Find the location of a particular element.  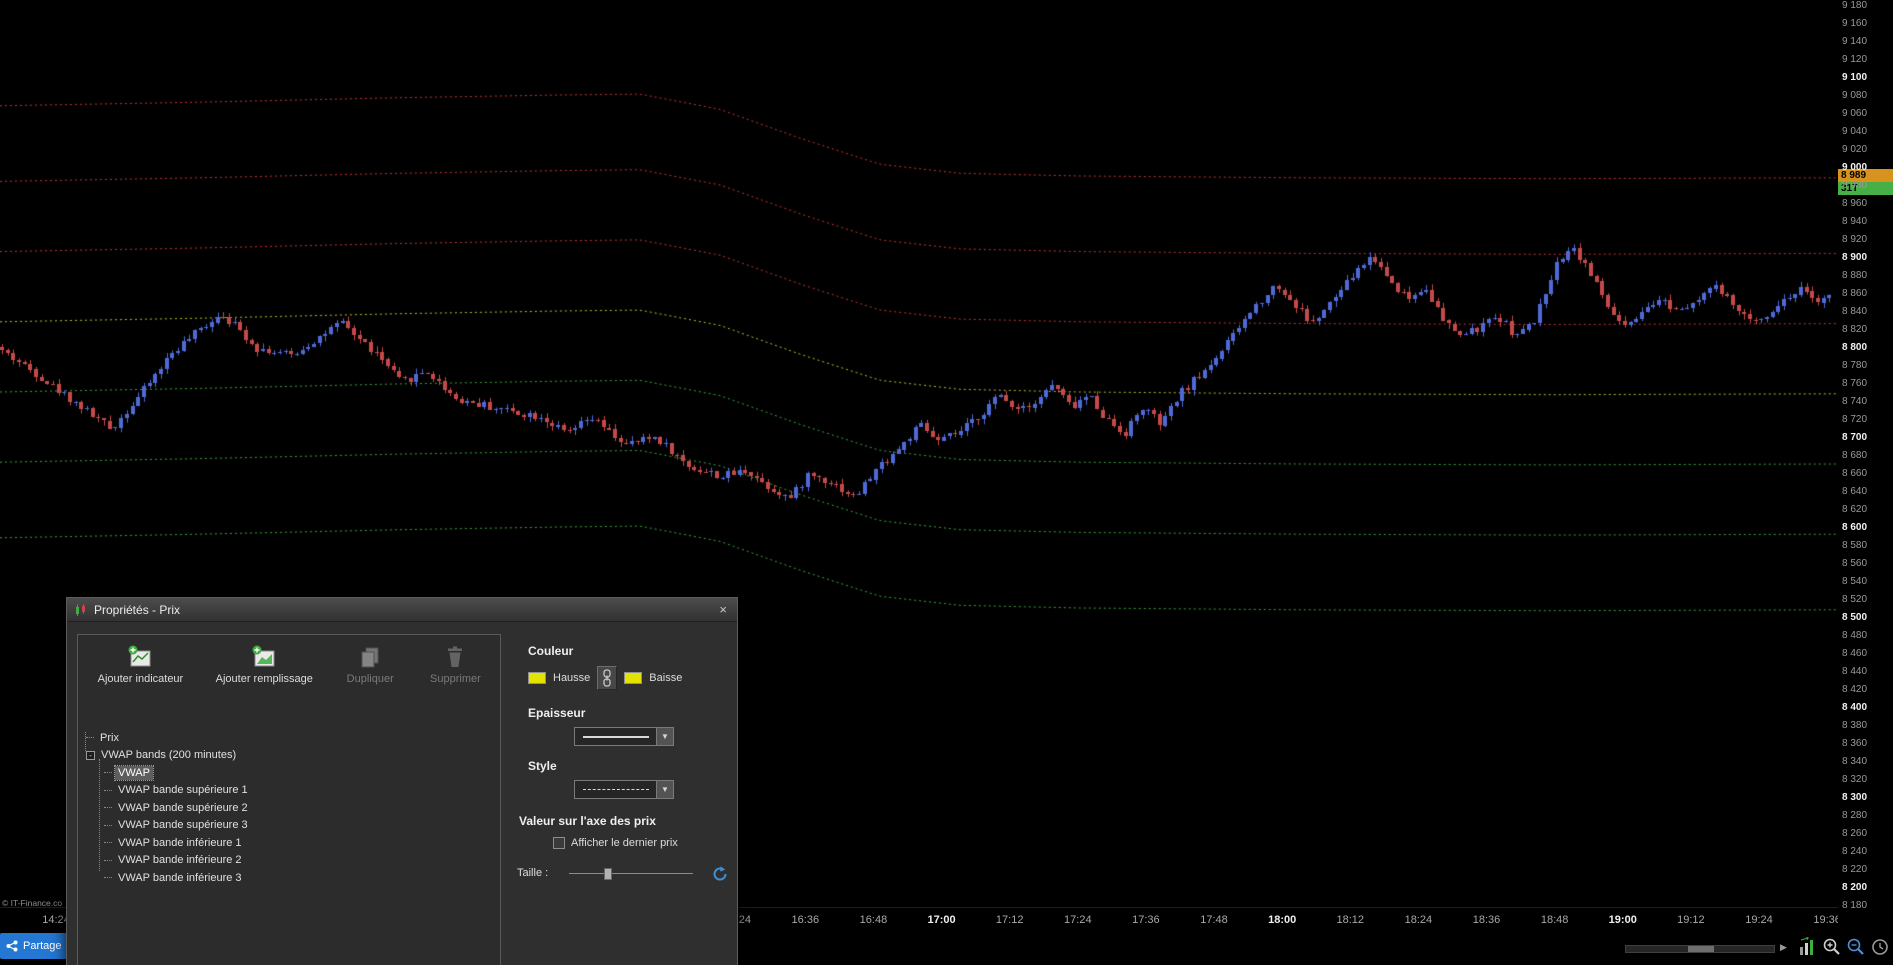

show-last-price-row: Afficher le dernier prix is located at coordinates (615, 843).